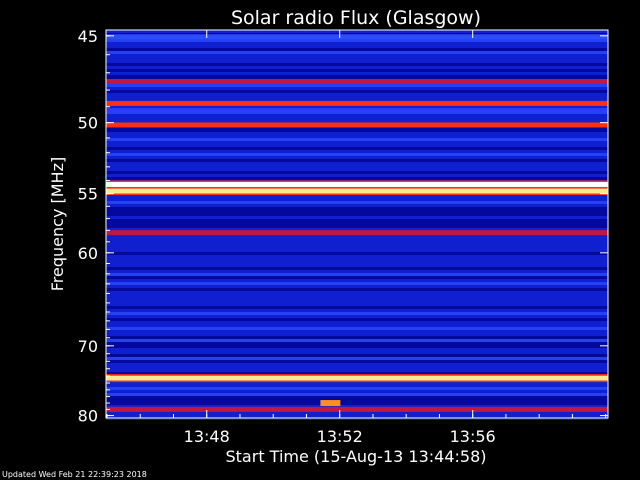 The width and height of the screenshot is (640, 480). I want to click on burst-layer, so click(330, 403).